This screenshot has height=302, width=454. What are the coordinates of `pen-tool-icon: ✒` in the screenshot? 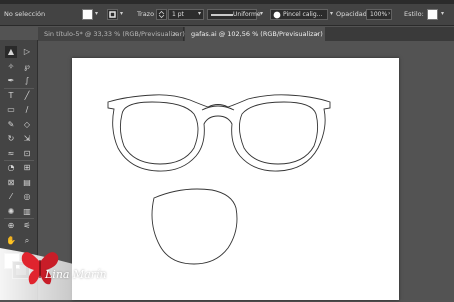 It's located at (11, 81).